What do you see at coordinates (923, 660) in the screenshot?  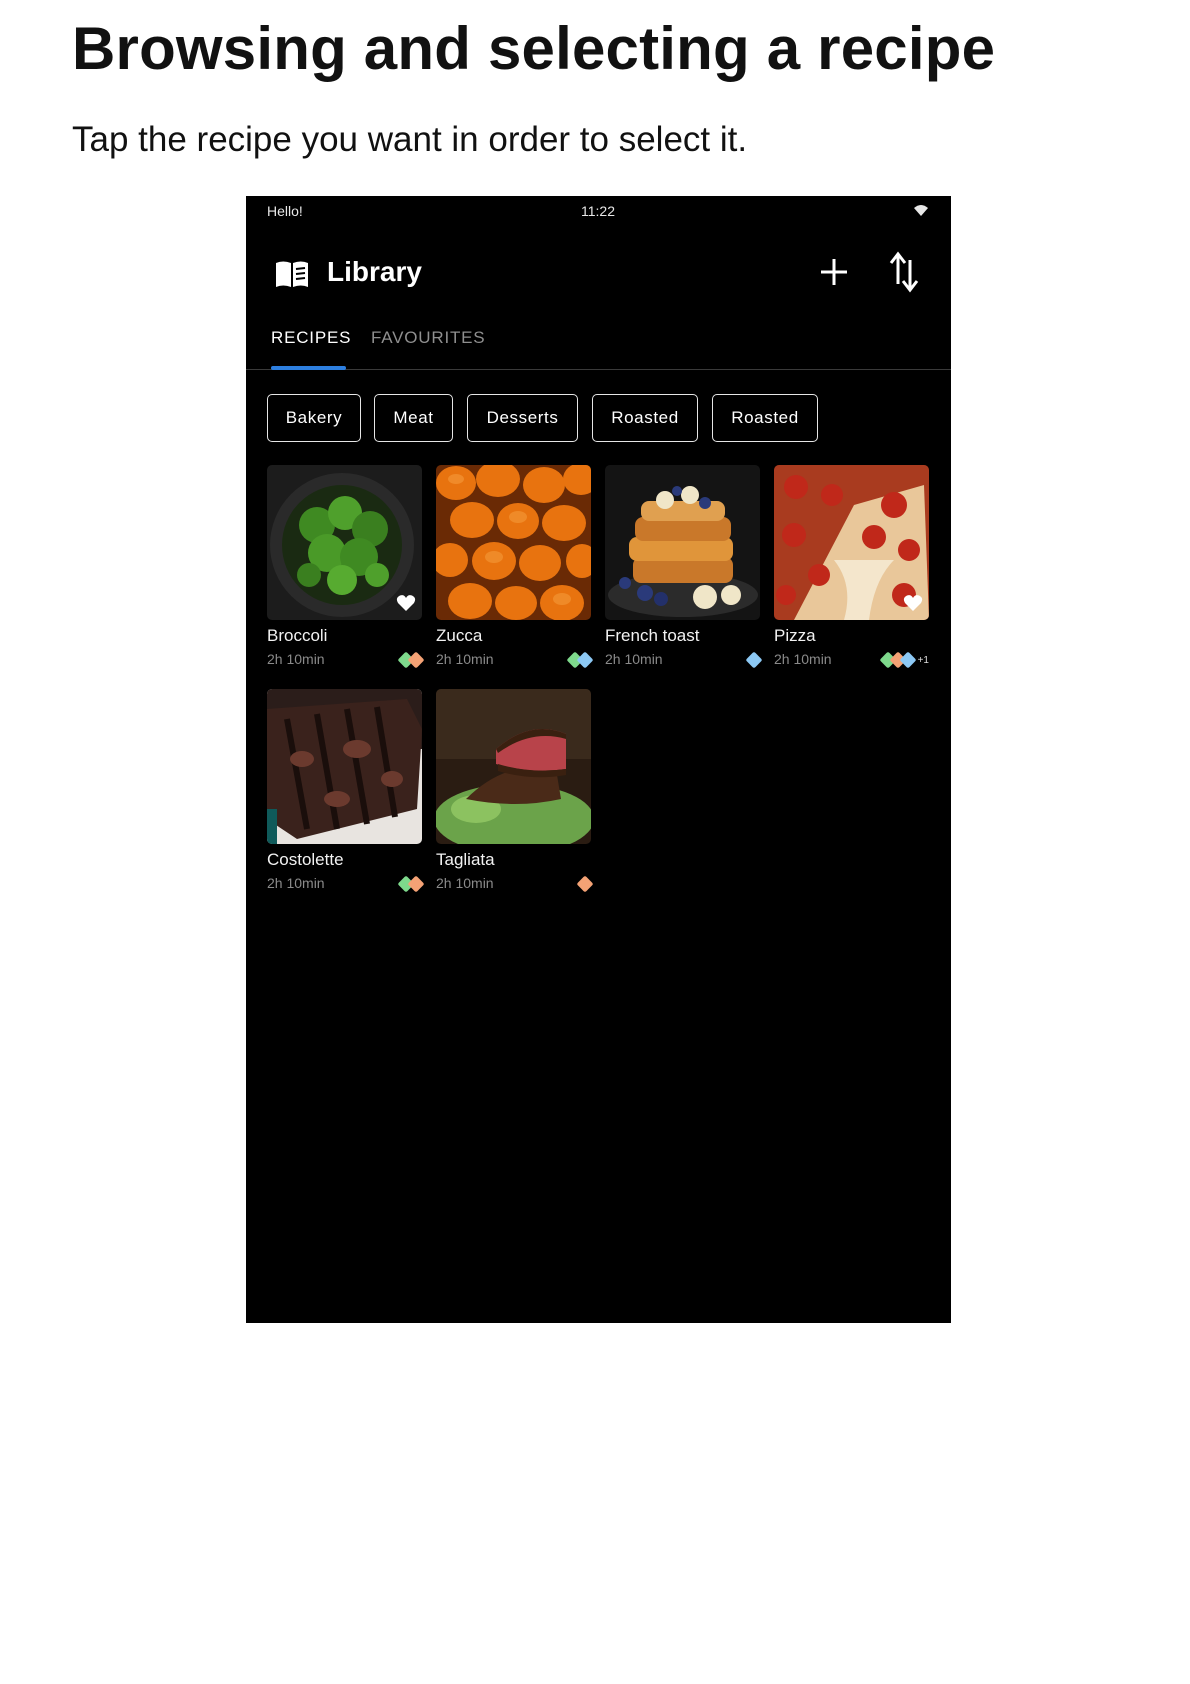 I see `more-tags-count: +1` at bounding box center [923, 660].